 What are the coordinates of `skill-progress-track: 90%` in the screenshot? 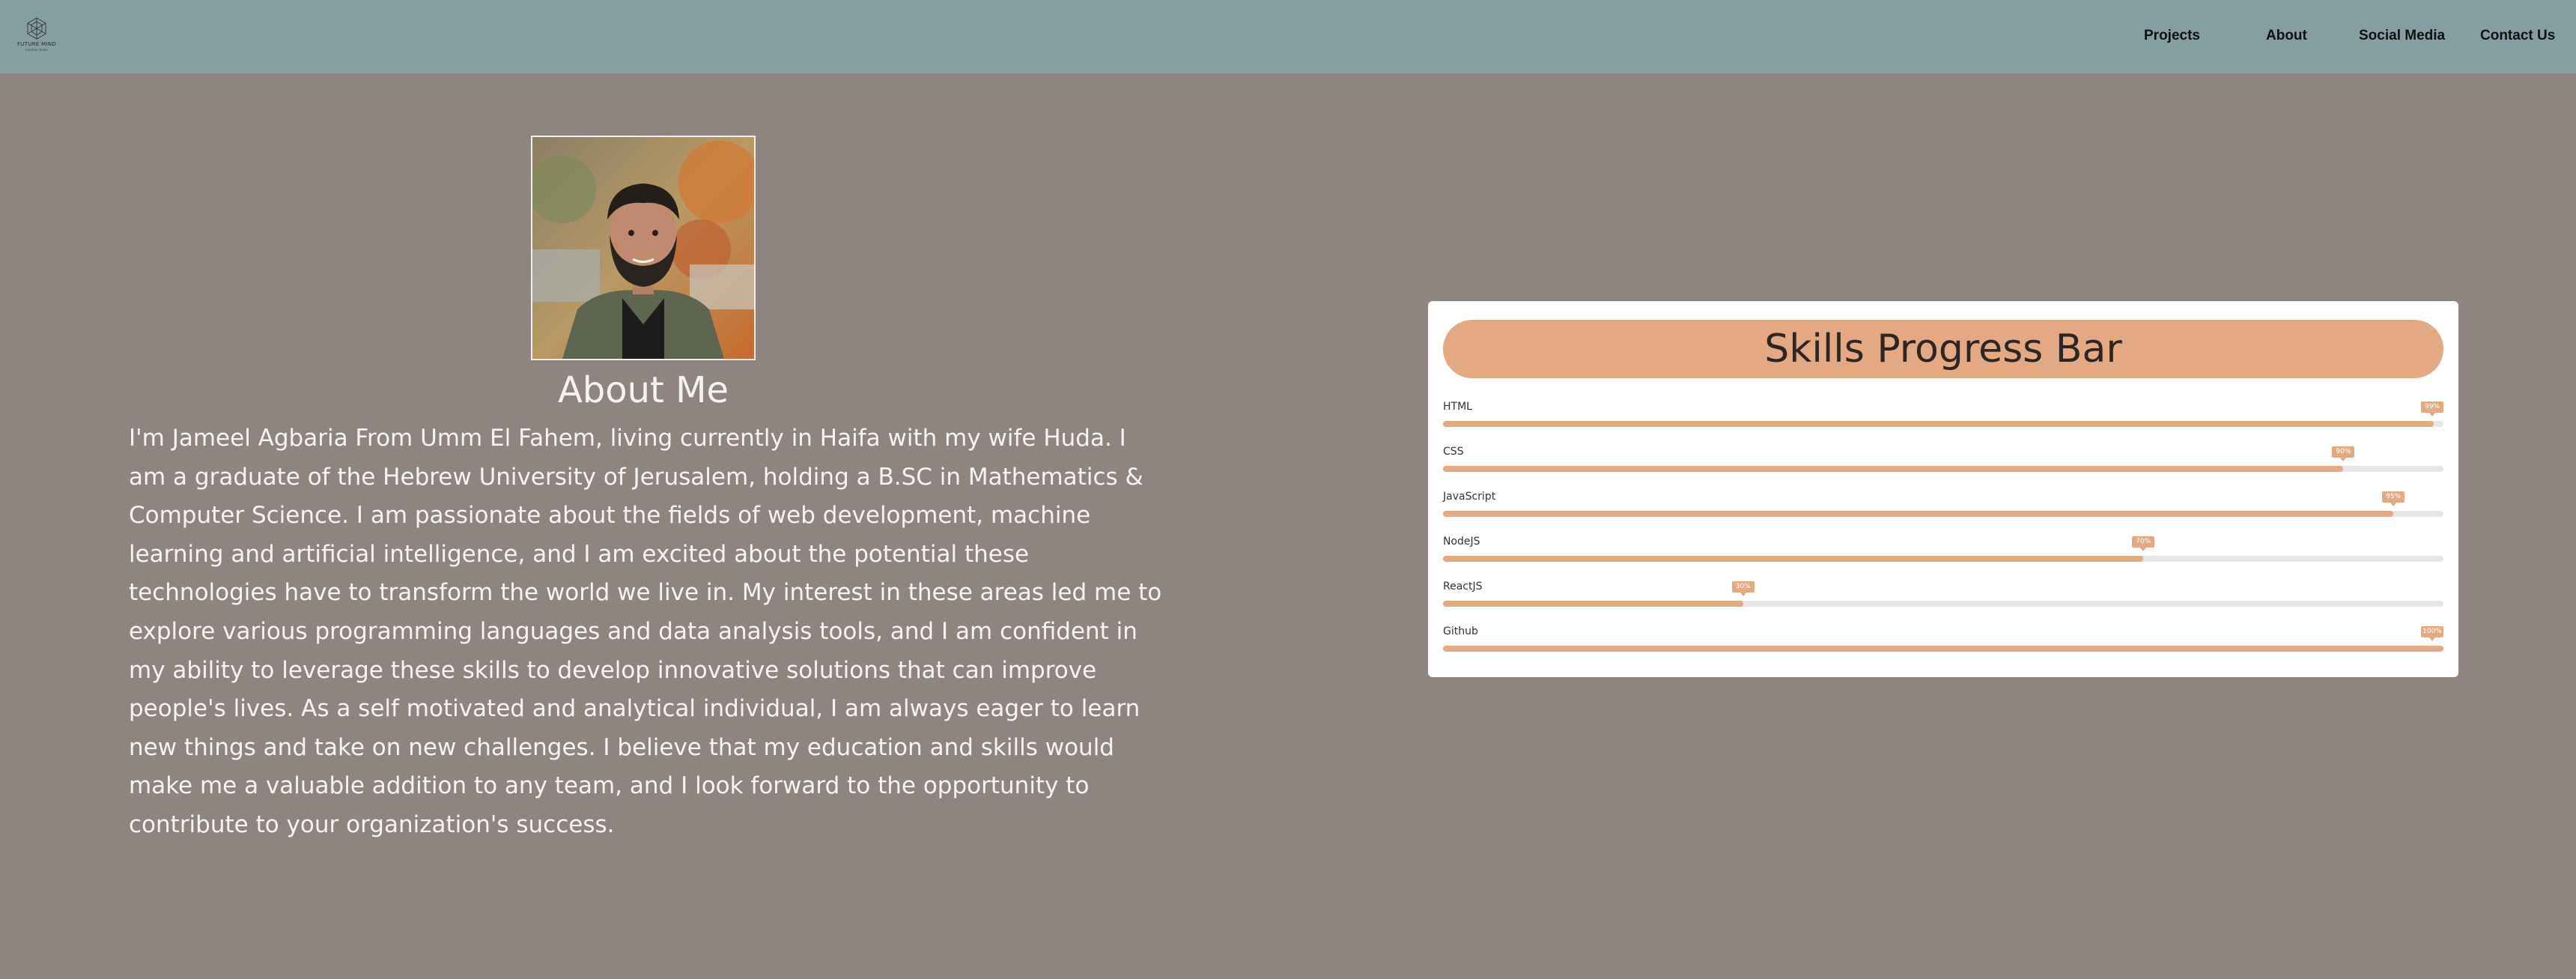 It's located at (1943, 459).